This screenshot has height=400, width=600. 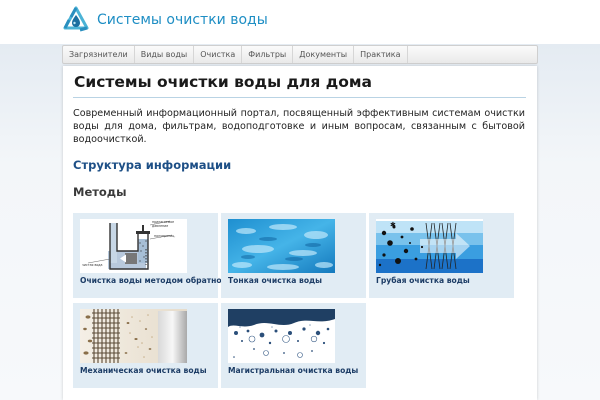 What do you see at coordinates (268, 54) in the screenshot?
I see `nav-item-filters: Фильтры` at bounding box center [268, 54].